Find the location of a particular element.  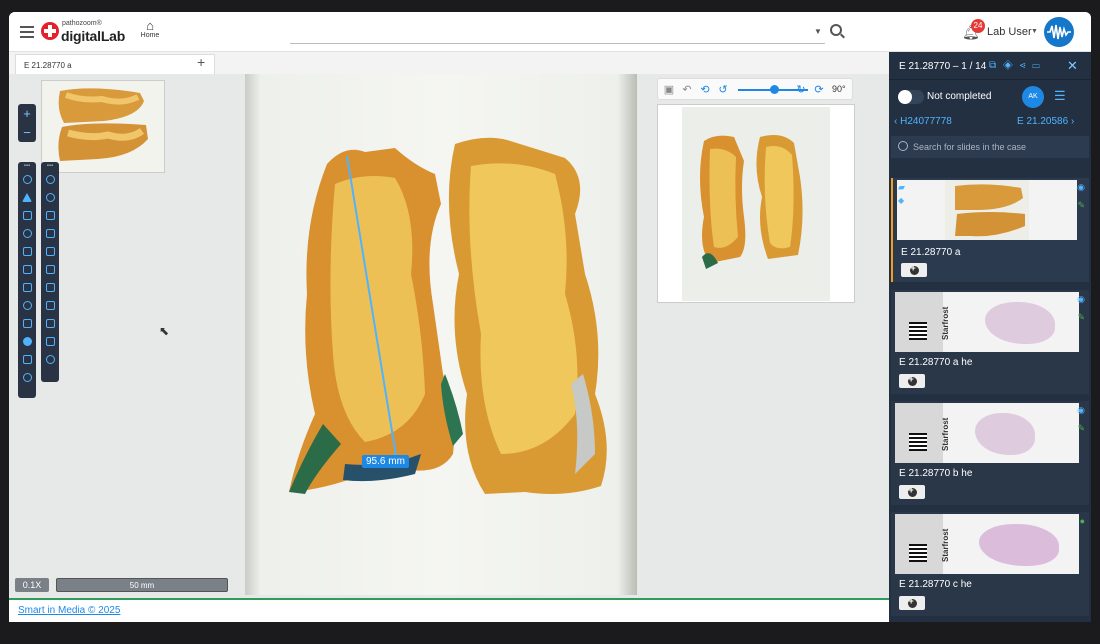

panel-title: E 21.28770 – 1 / 14 is located at coordinates (943, 66).